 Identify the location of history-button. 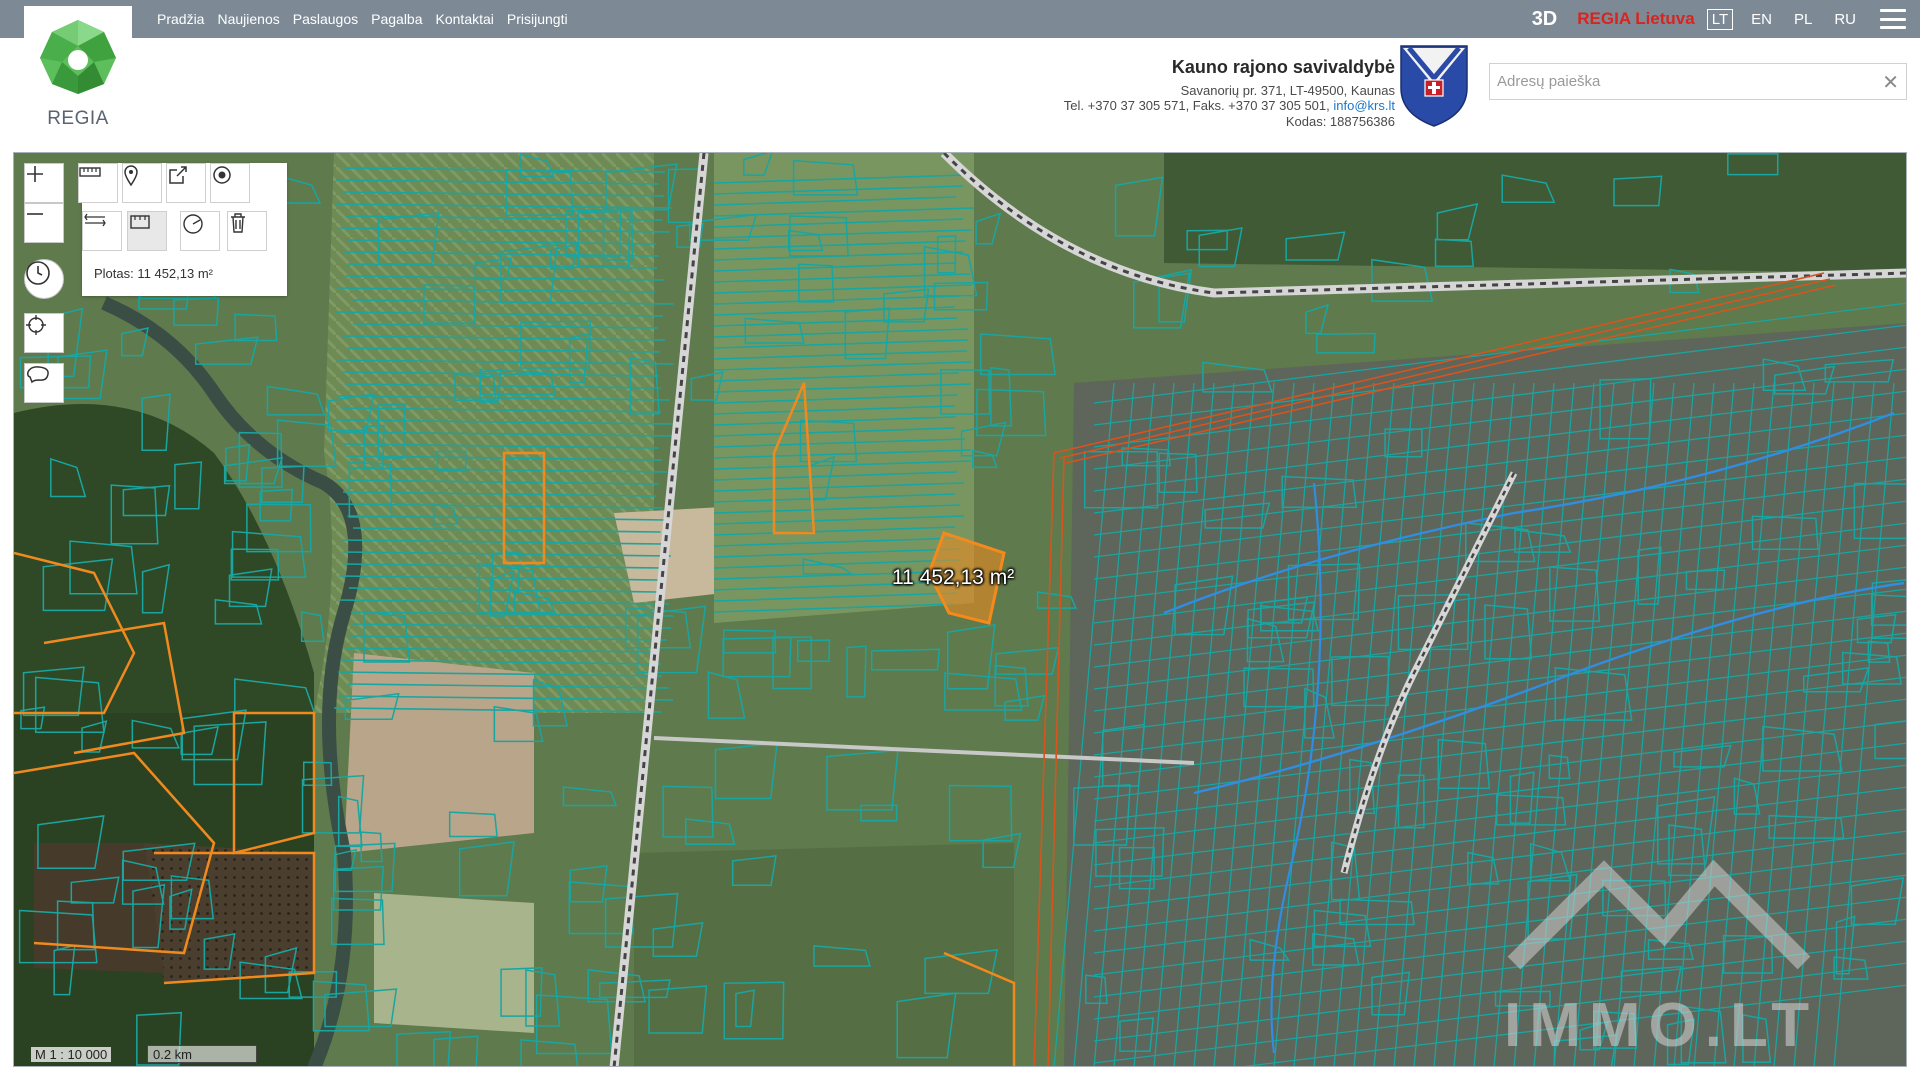
(44, 279).